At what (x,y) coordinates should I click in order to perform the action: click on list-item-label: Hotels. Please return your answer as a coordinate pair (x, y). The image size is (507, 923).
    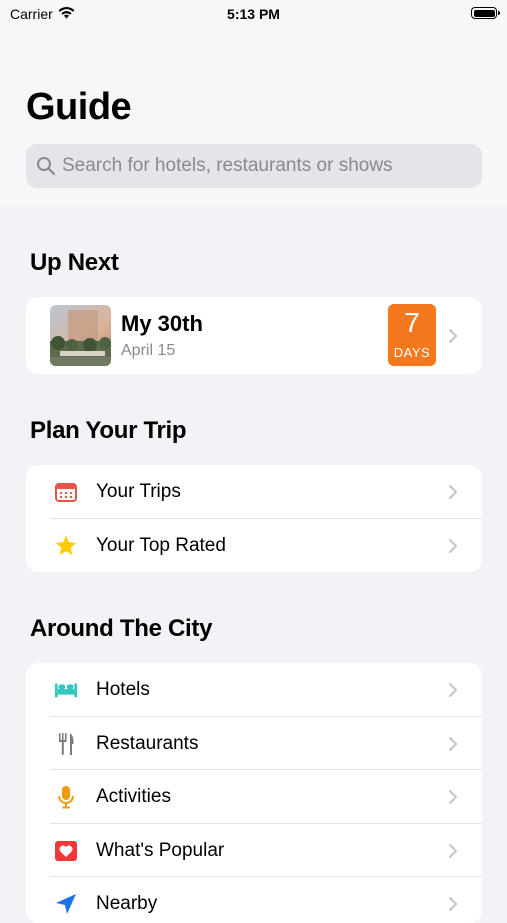
    Looking at the image, I should click on (123, 689).